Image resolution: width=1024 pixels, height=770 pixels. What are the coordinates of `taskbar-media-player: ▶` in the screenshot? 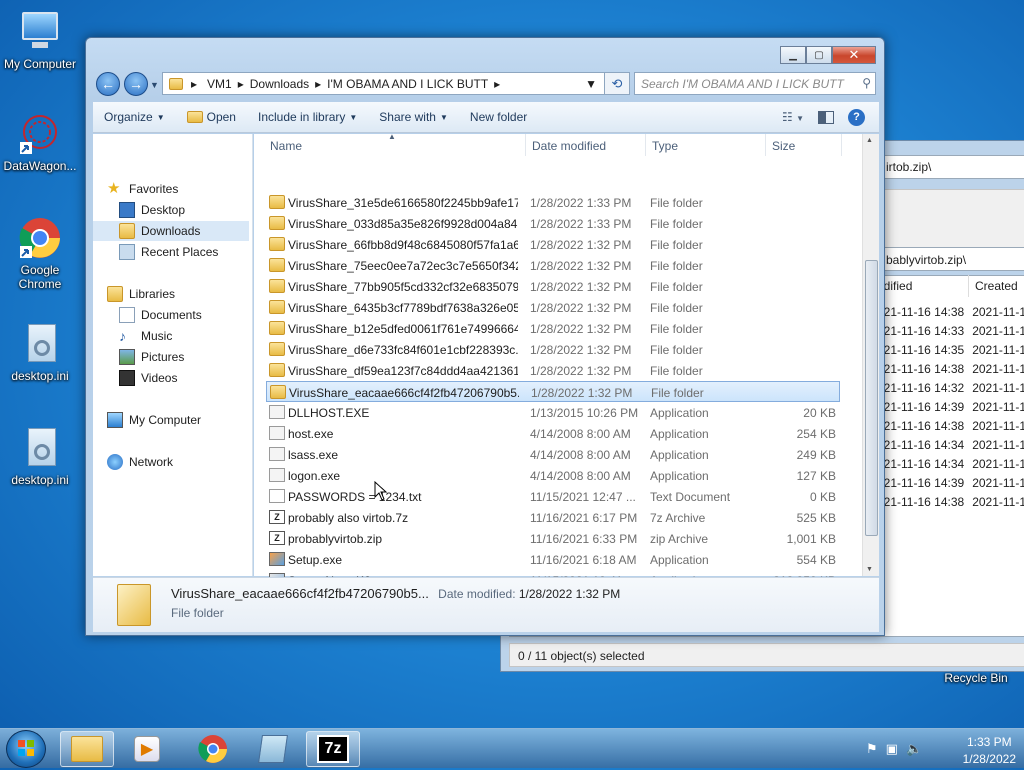 It's located at (147, 749).